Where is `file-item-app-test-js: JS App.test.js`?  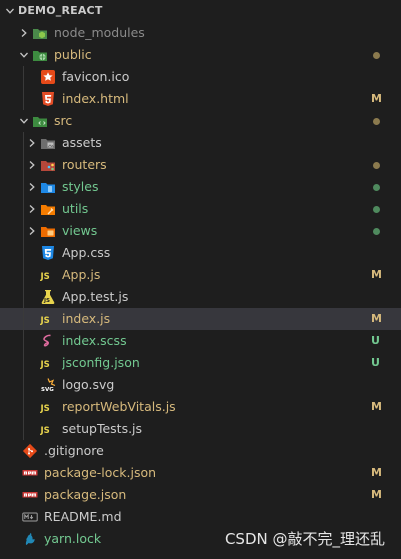
file-item-app-test-js: JS App.test.js is located at coordinates (200, 297).